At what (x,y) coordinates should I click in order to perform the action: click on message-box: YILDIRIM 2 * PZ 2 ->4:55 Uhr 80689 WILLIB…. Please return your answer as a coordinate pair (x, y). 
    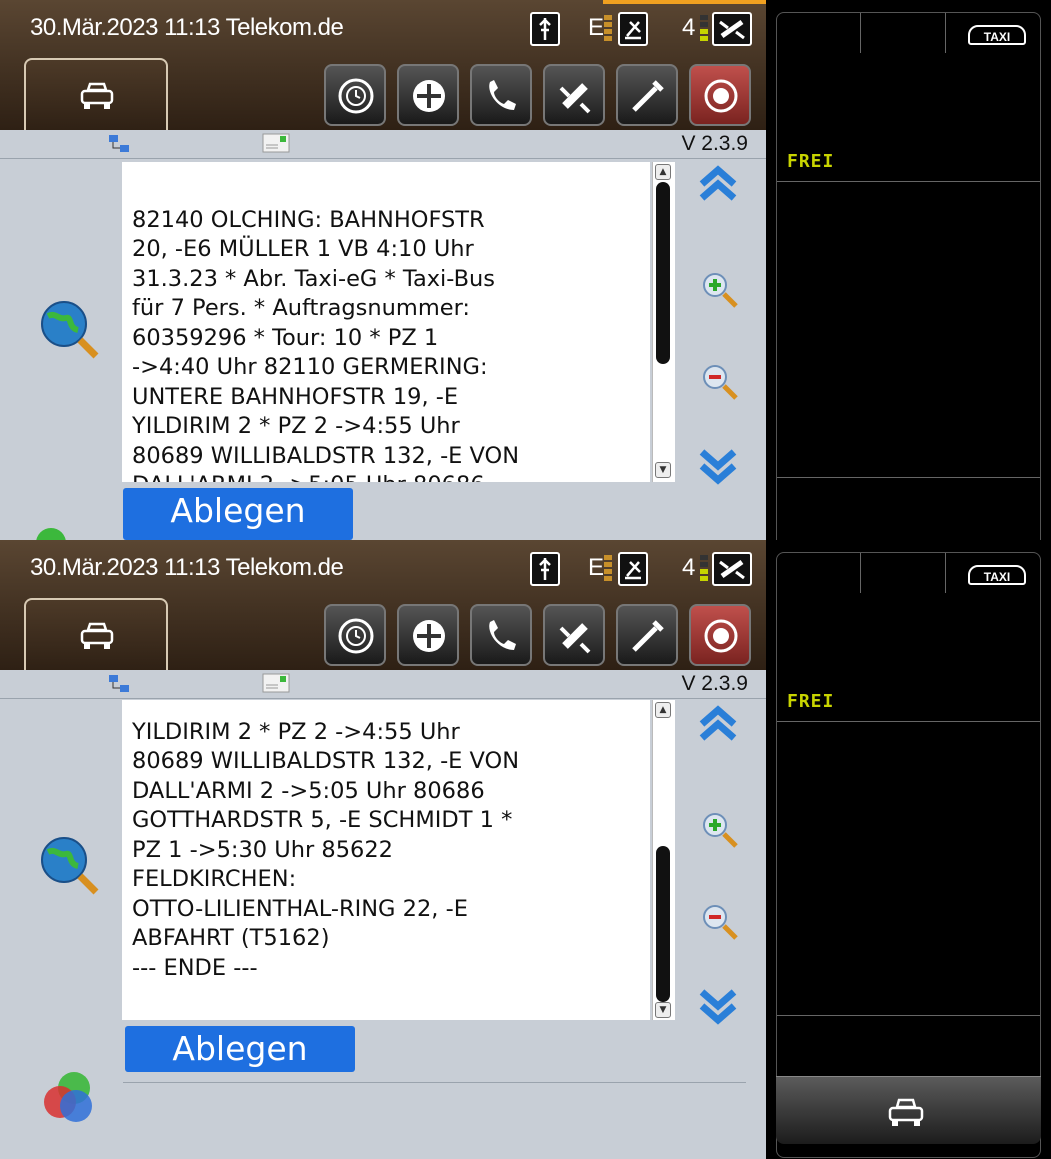
    Looking at the image, I should click on (386, 860).